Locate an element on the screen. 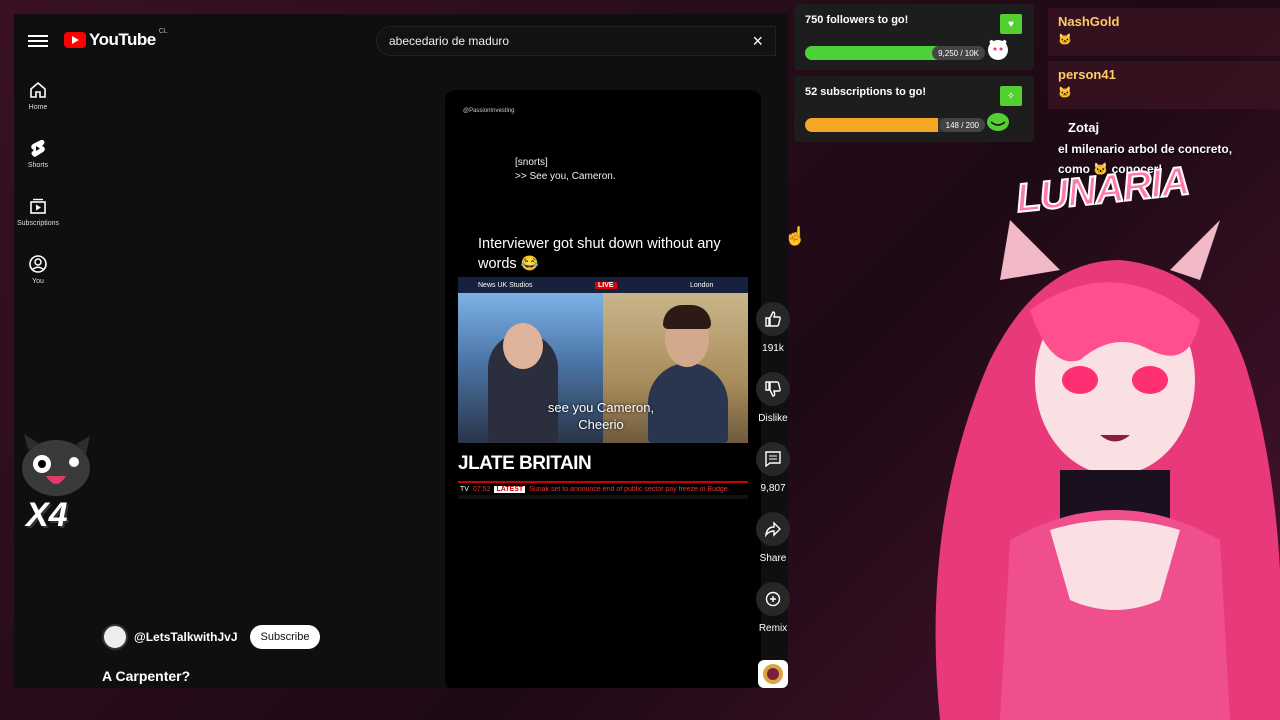 This screenshot has height=720, width=1280. video-watermark: @PassionInvesting is located at coordinates (489, 111).